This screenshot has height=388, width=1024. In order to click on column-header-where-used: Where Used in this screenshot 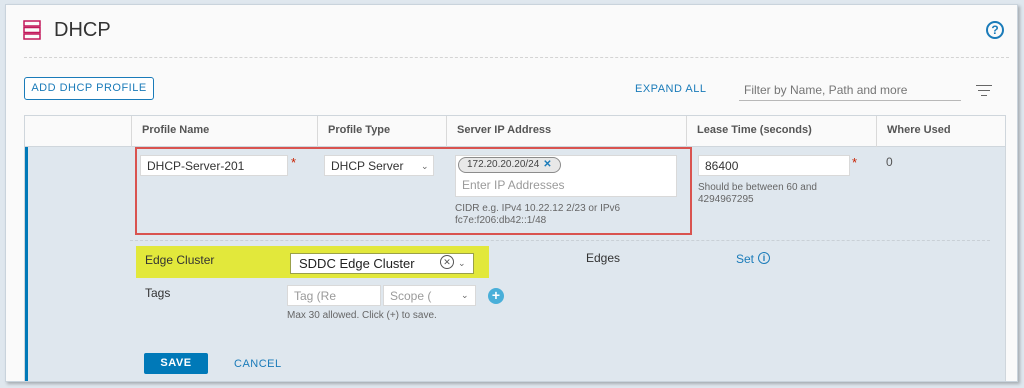, I will do `click(941, 131)`.